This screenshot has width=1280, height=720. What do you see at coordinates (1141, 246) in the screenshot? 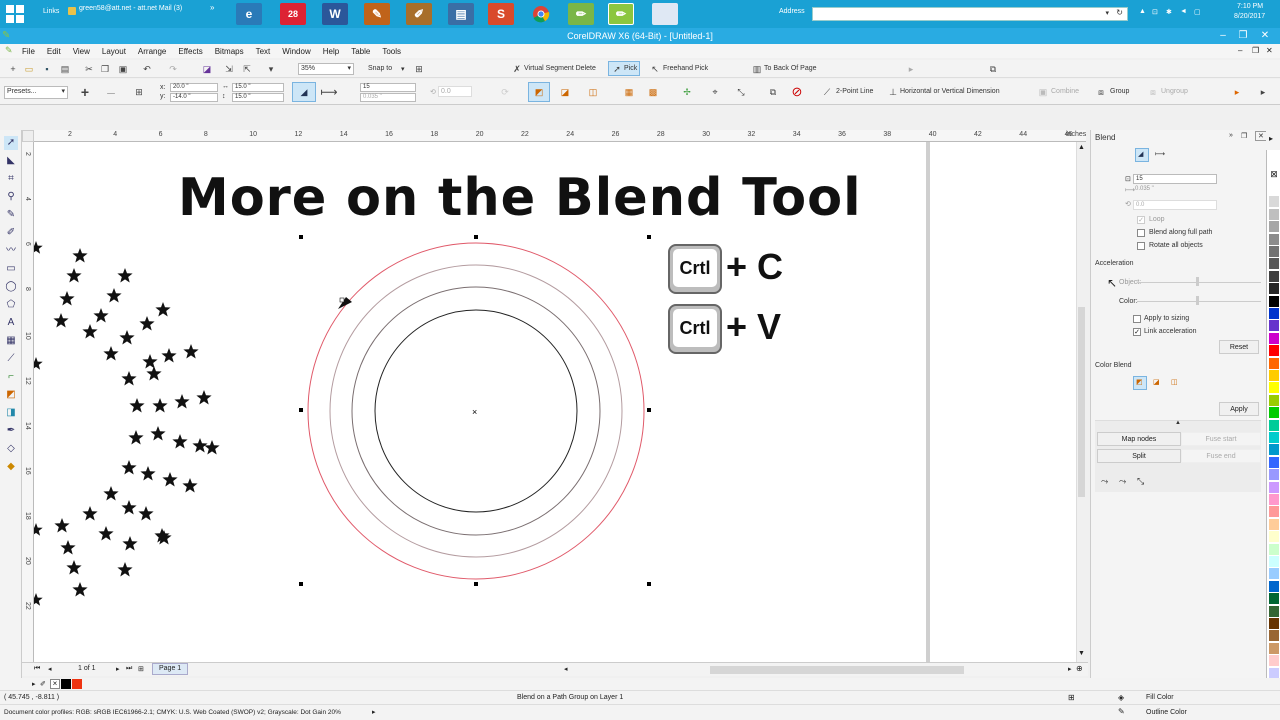
I see `rotate-all-objects-checkbox` at bounding box center [1141, 246].